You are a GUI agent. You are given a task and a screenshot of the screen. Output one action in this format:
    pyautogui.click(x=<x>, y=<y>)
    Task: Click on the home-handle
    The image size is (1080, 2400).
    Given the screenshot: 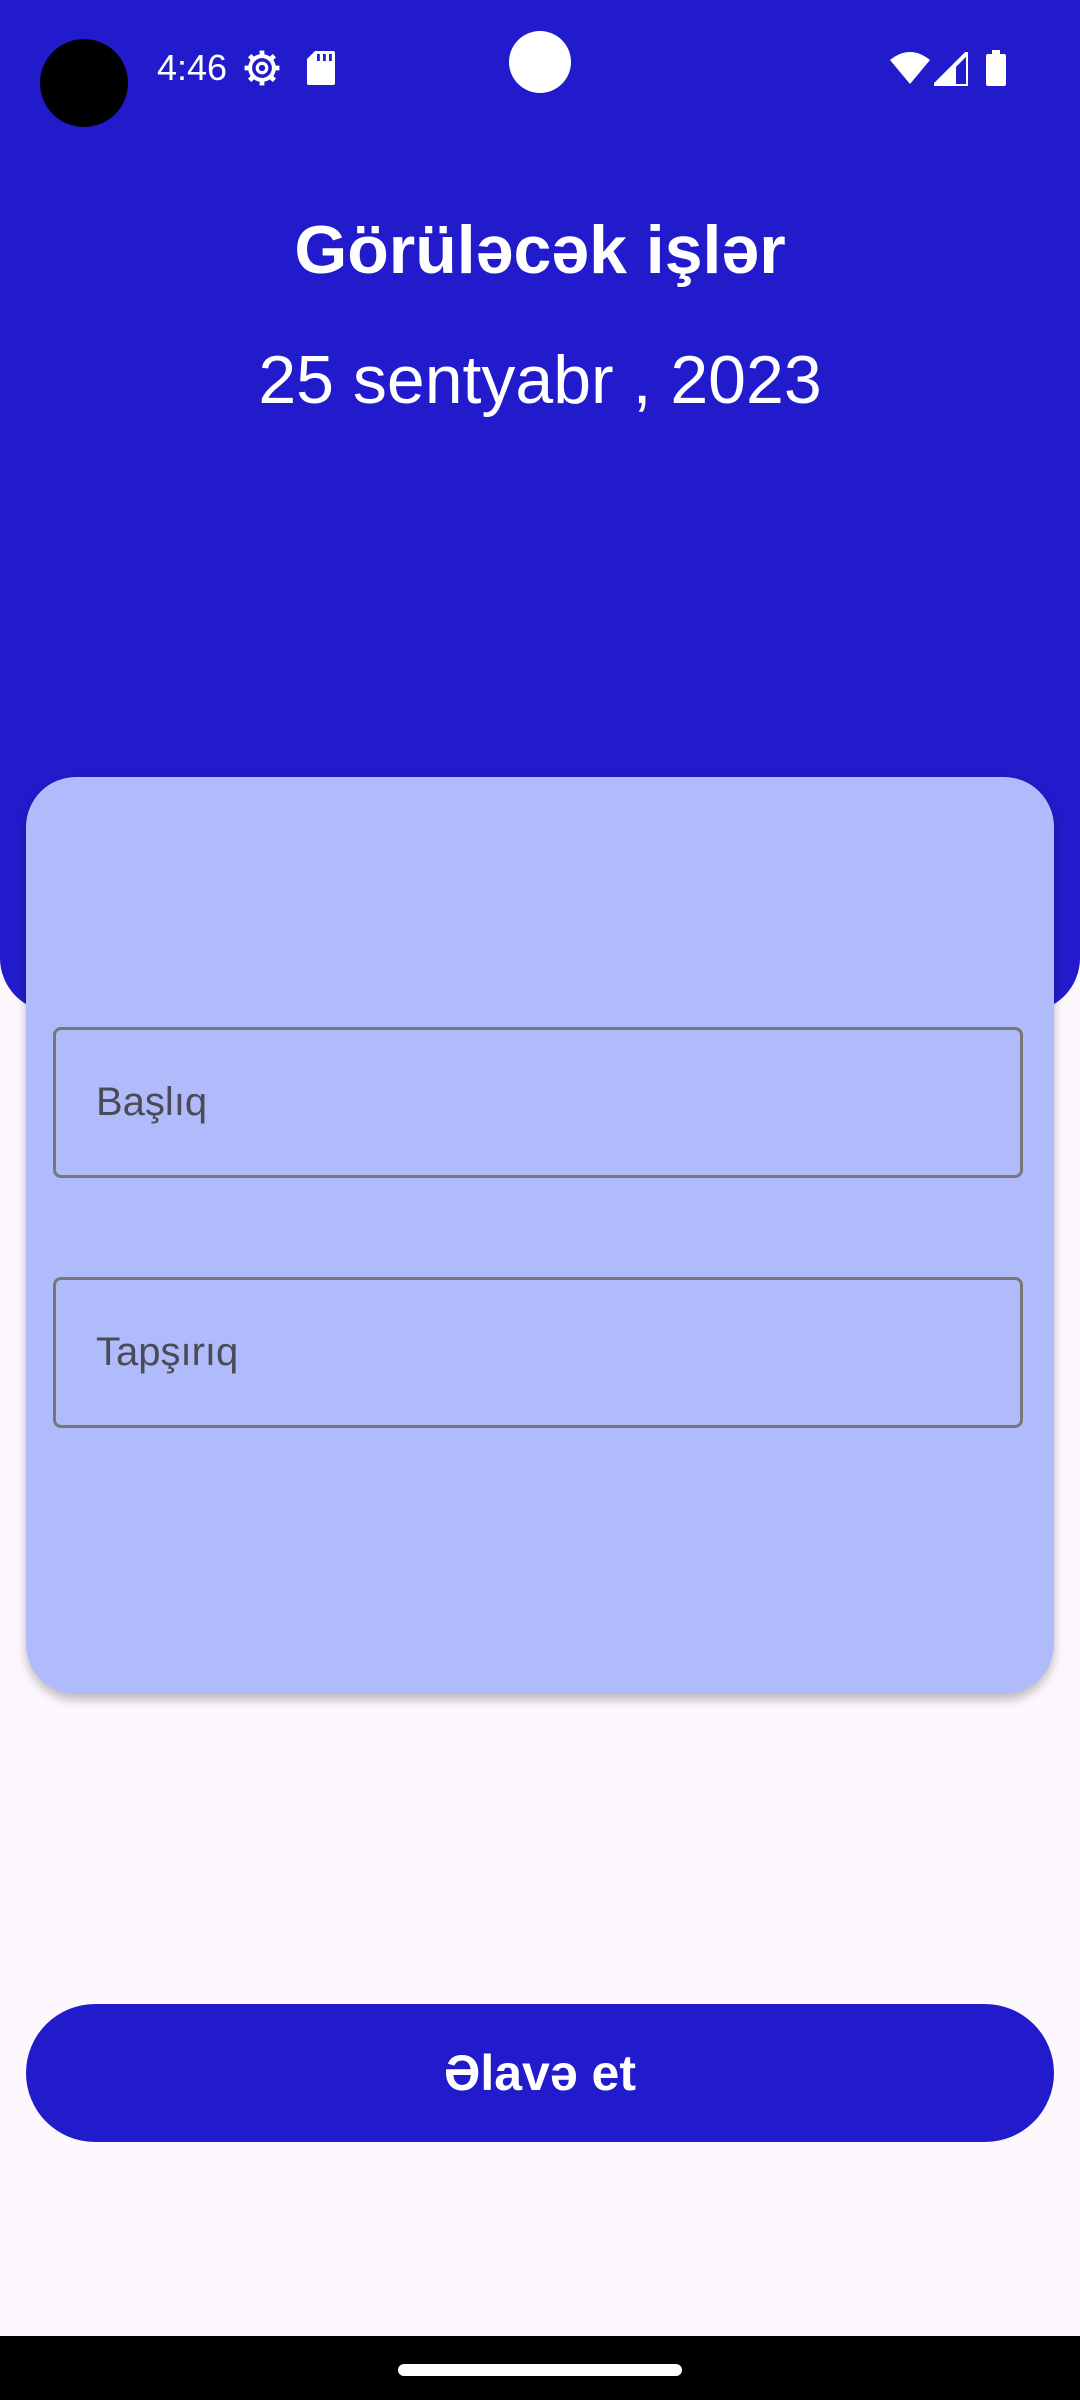 What is the action you would take?
    pyautogui.click(x=540, y=2370)
    